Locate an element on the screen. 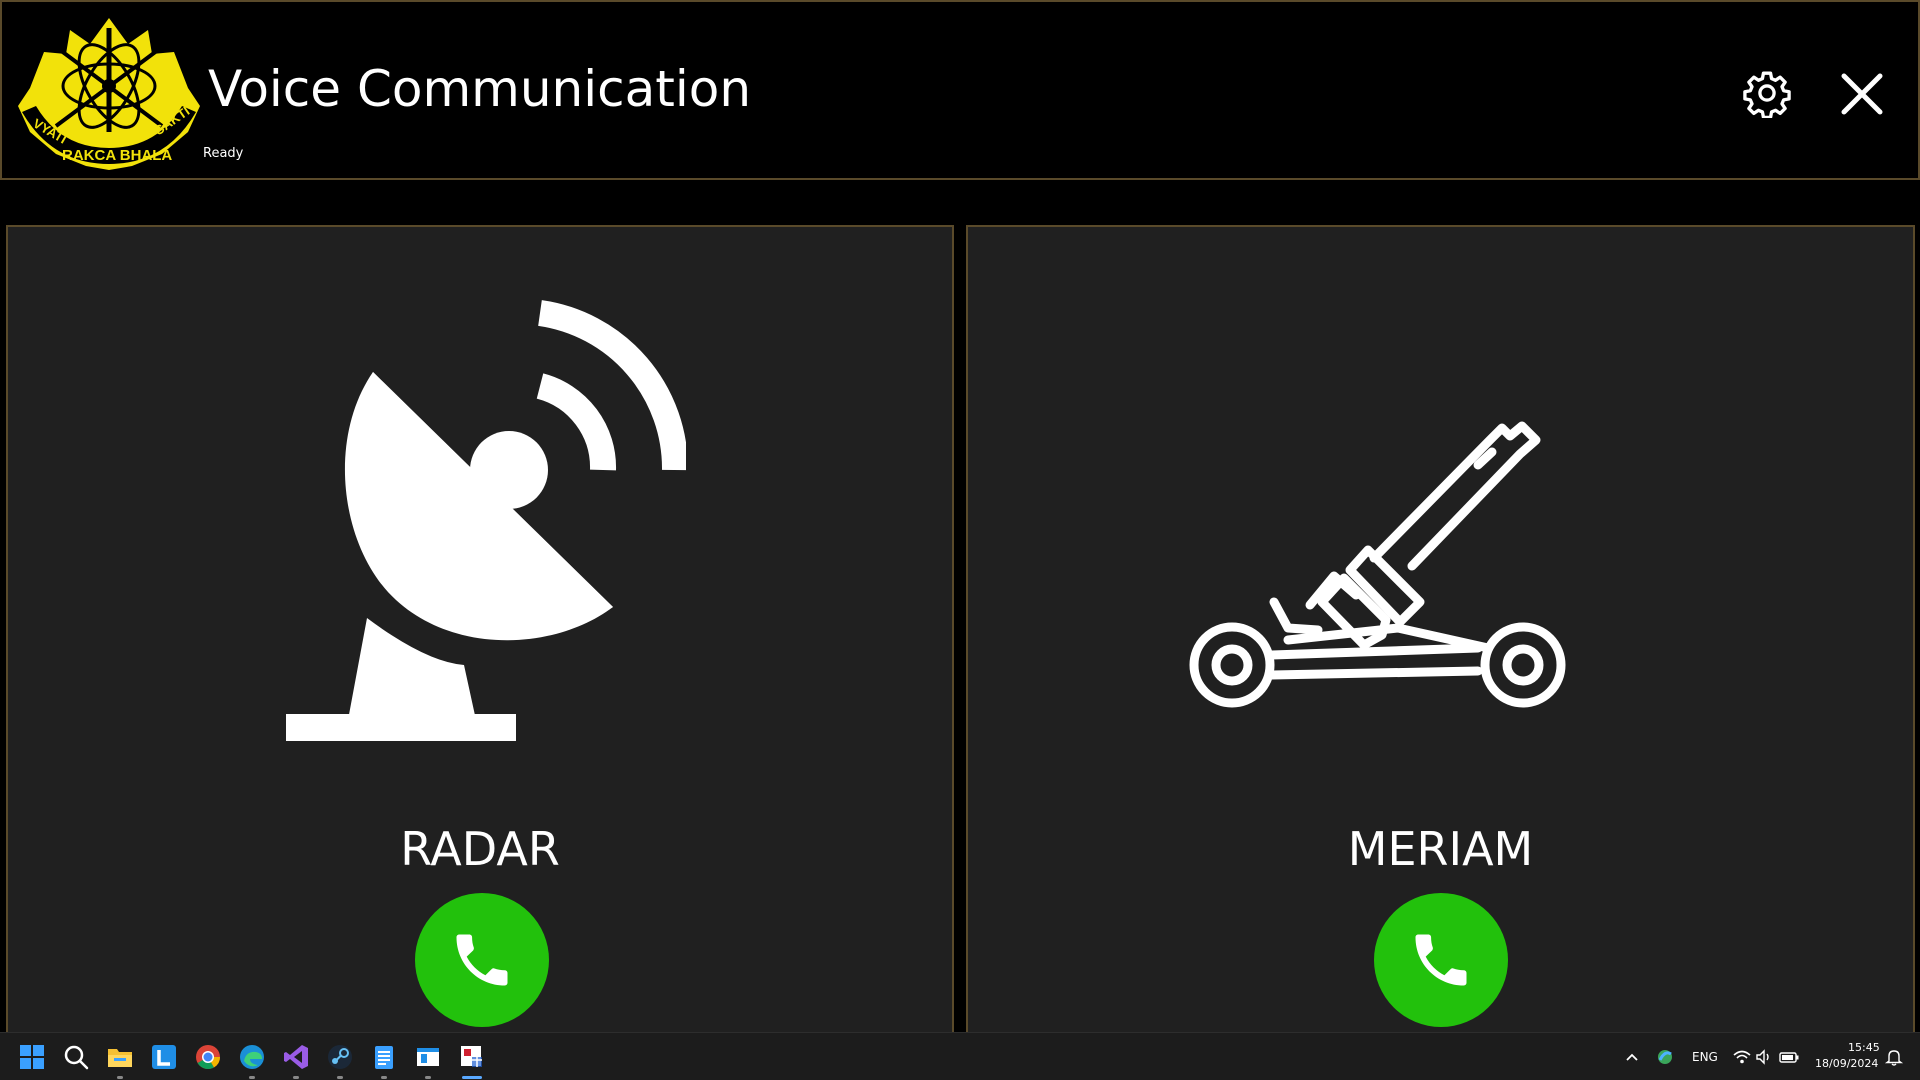 The height and width of the screenshot is (1080, 1920). army-crest-icon: VYATI RAKCA BHALA CAKTI is located at coordinates (109, 94).